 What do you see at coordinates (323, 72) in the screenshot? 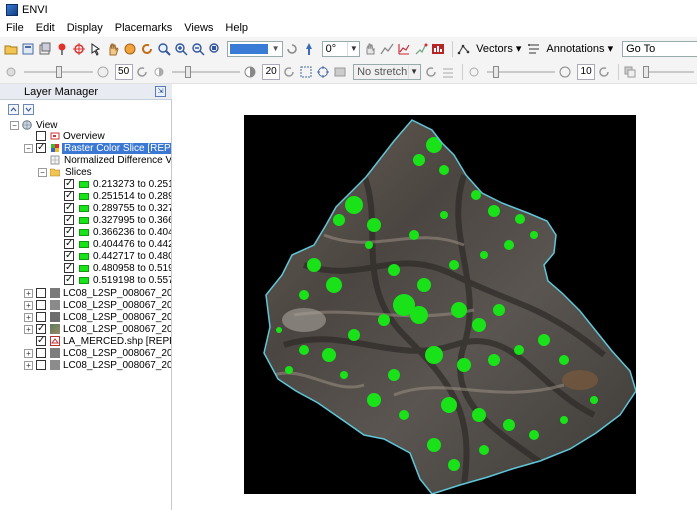
I see `stretch-type-icon` at bounding box center [323, 72].